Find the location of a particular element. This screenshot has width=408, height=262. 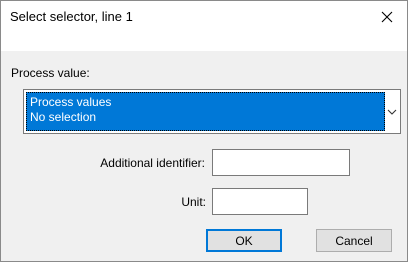

combobox-line-2: No selection is located at coordinates (63, 117).